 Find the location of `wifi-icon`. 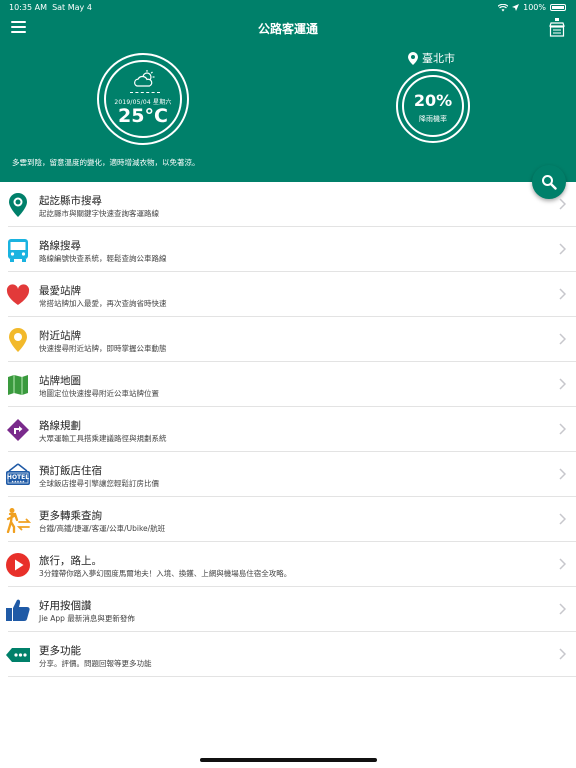

wifi-icon is located at coordinates (503, 7).